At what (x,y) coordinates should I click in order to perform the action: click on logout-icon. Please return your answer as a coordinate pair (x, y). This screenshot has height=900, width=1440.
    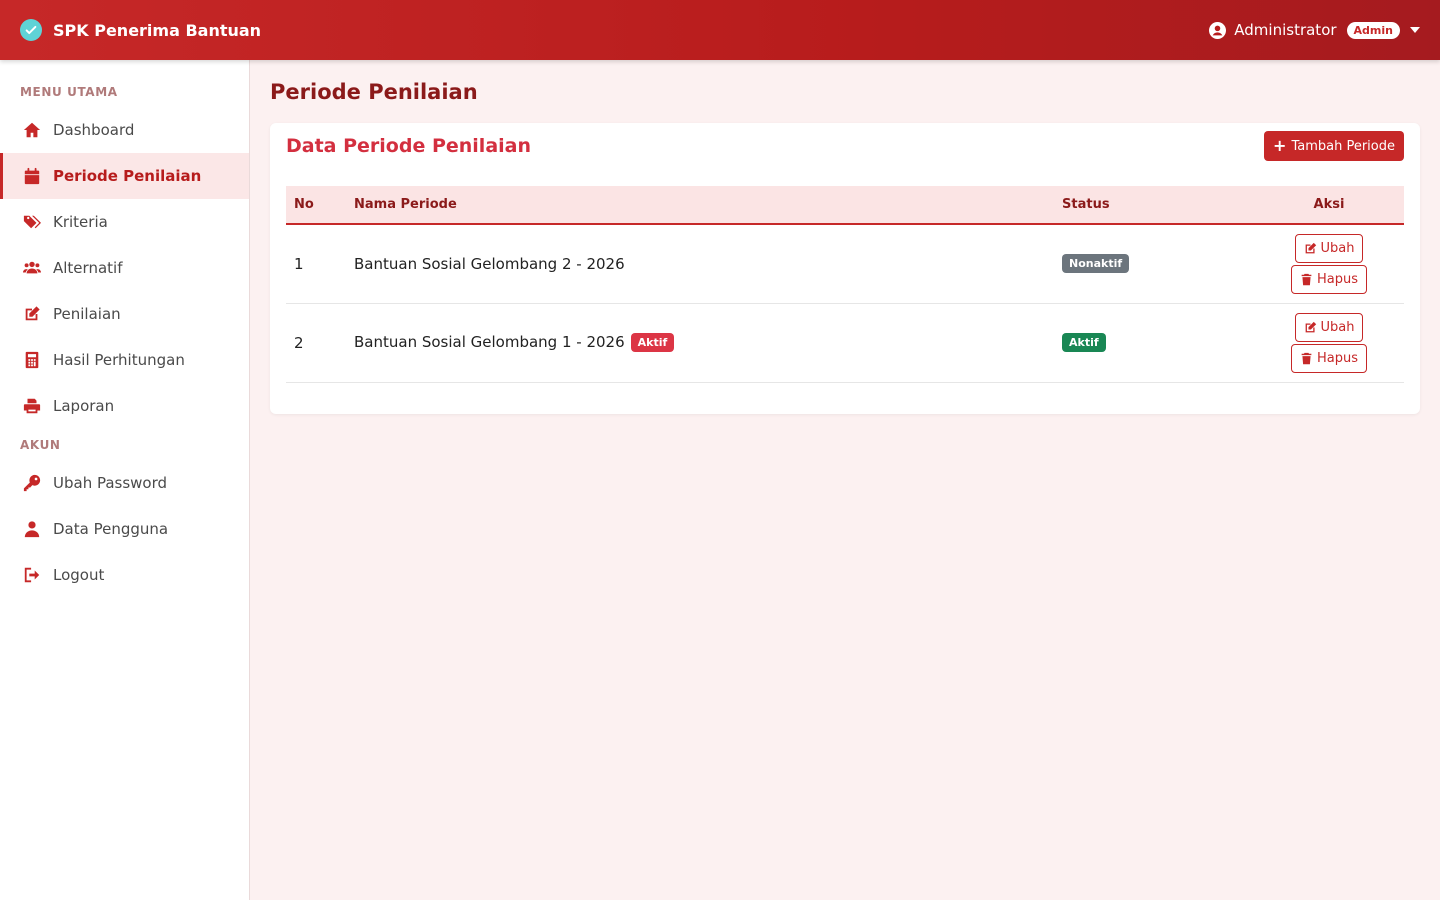
    Looking at the image, I should click on (32, 575).